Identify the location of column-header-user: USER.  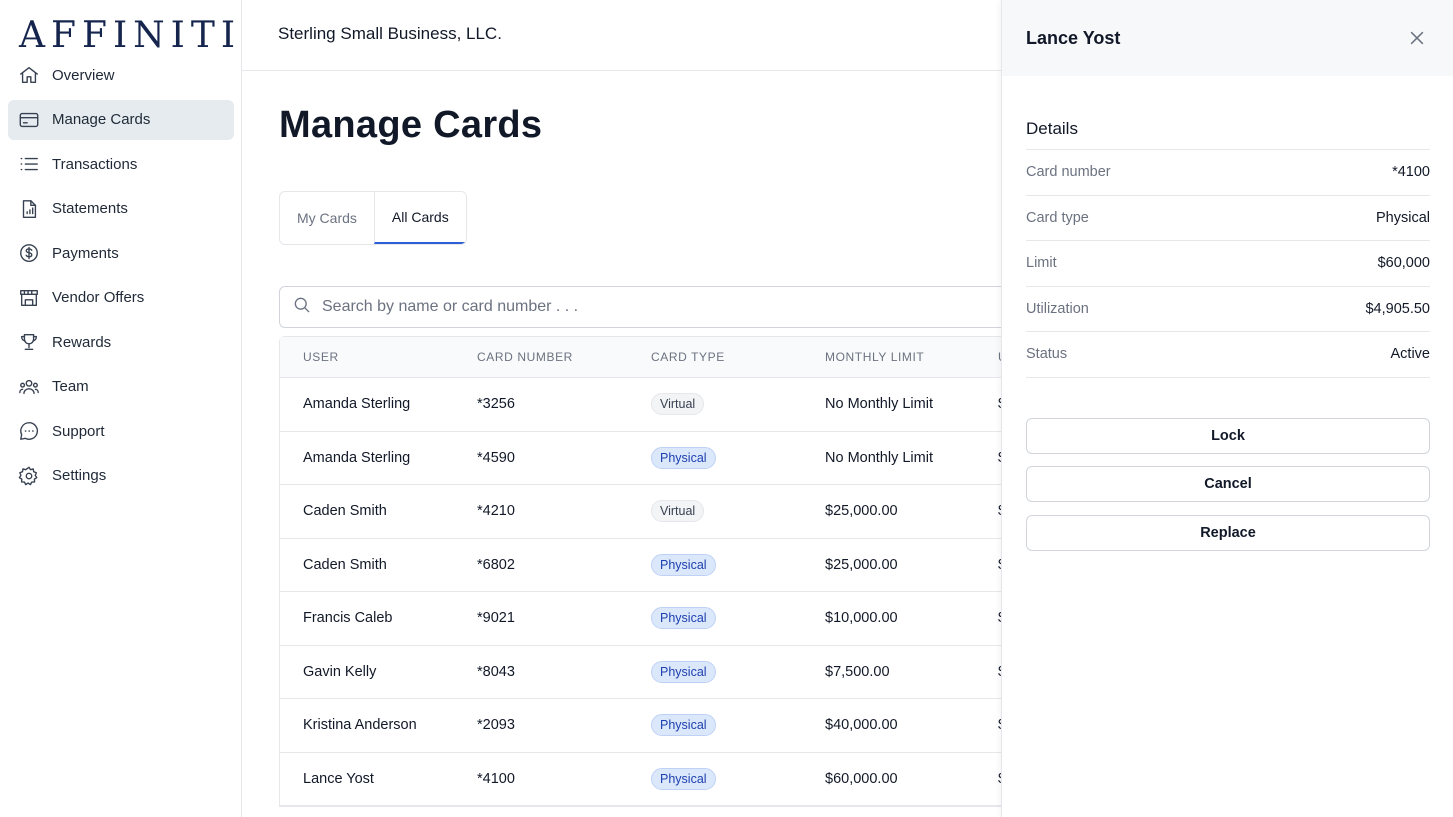
(321, 357).